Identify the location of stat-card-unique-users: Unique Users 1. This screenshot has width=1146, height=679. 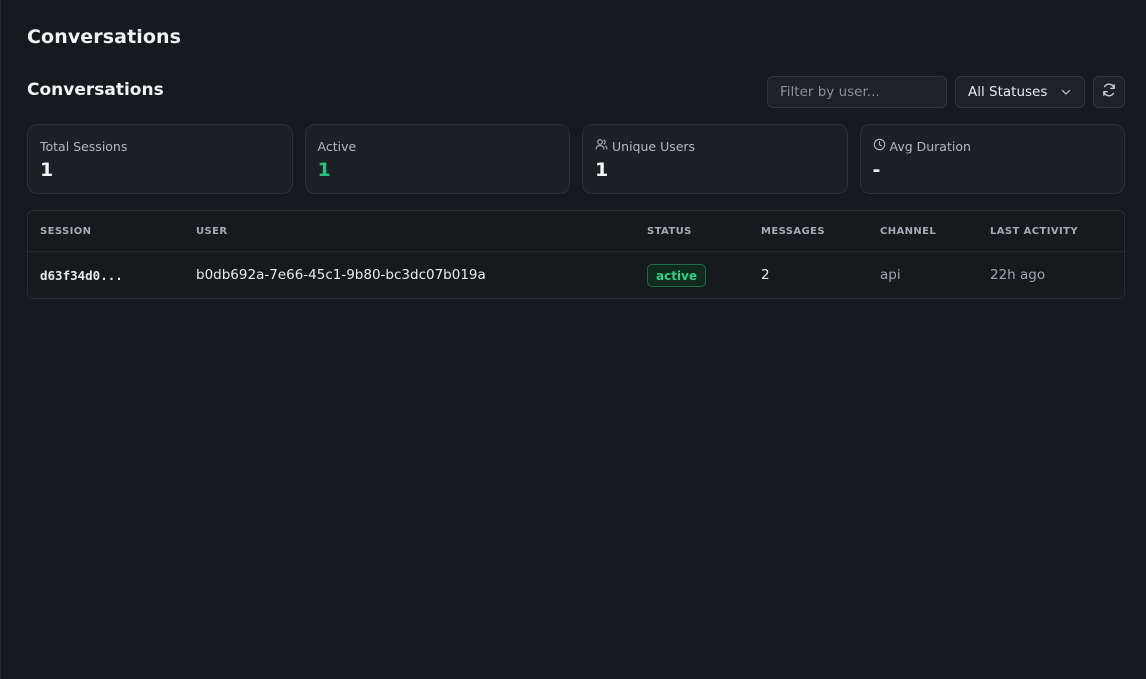
(715, 159).